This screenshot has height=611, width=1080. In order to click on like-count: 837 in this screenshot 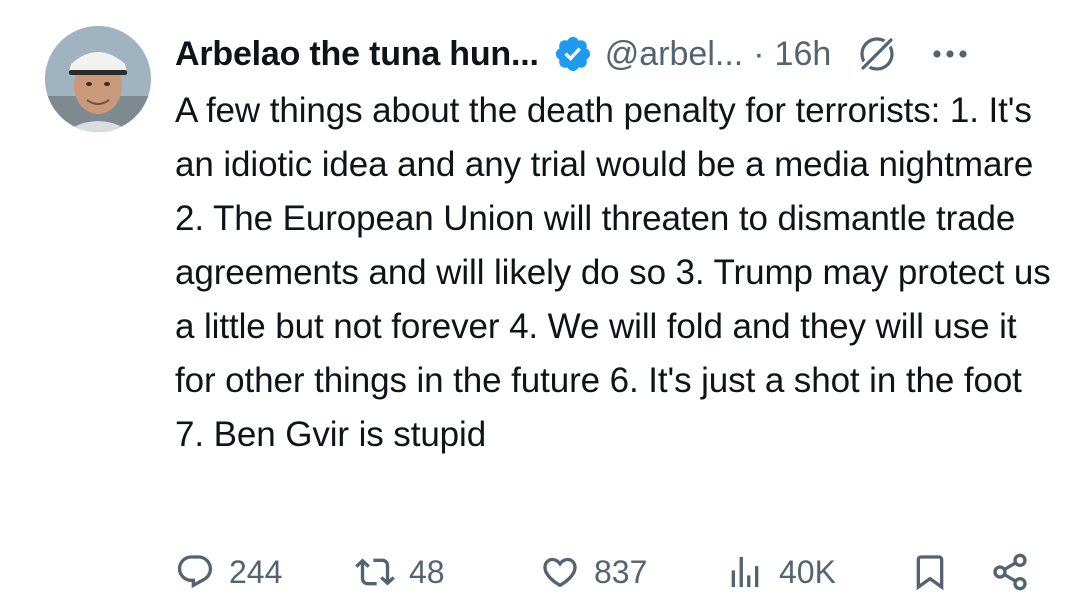, I will do `click(621, 571)`.